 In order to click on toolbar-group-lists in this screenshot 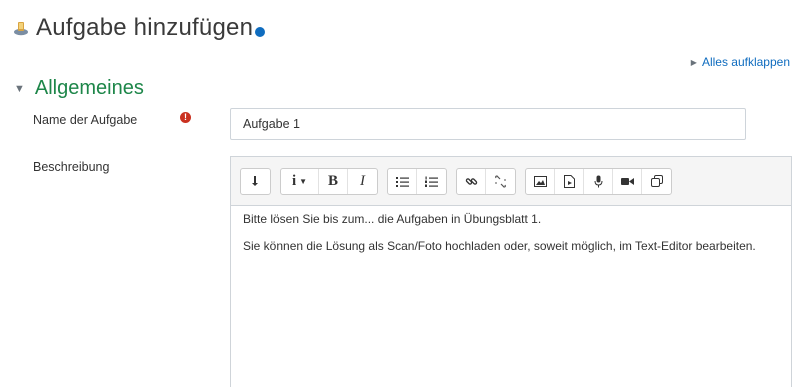, I will do `click(417, 181)`.